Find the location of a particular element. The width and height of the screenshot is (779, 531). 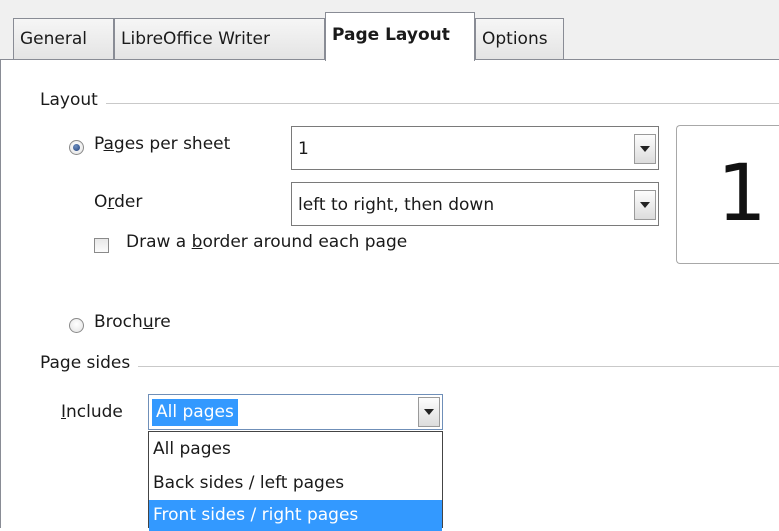

order-dropdown-button is located at coordinates (645, 205).